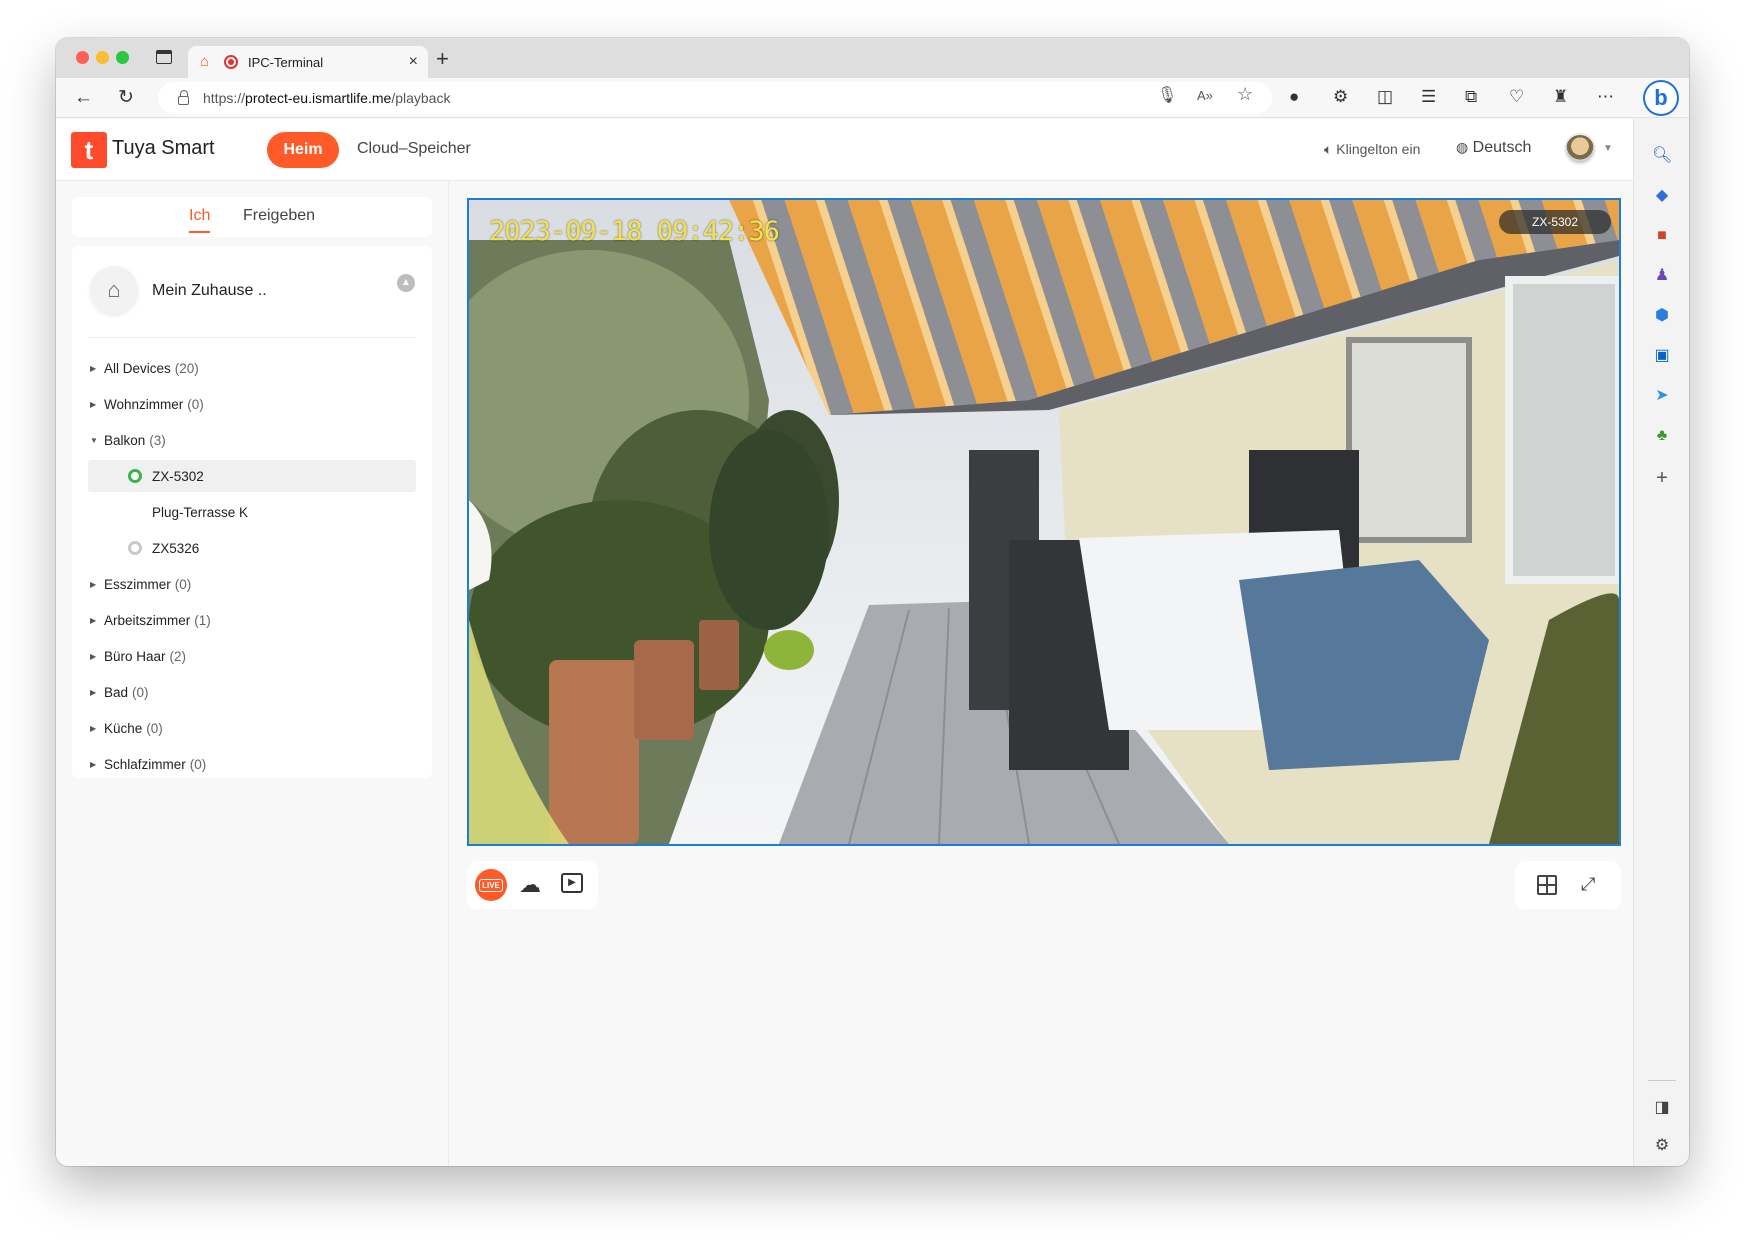 This screenshot has height=1240, width=1745. What do you see at coordinates (144, 404) in the screenshot?
I see `room-label: Wohnzimmer` at bounding box center [144, 404].